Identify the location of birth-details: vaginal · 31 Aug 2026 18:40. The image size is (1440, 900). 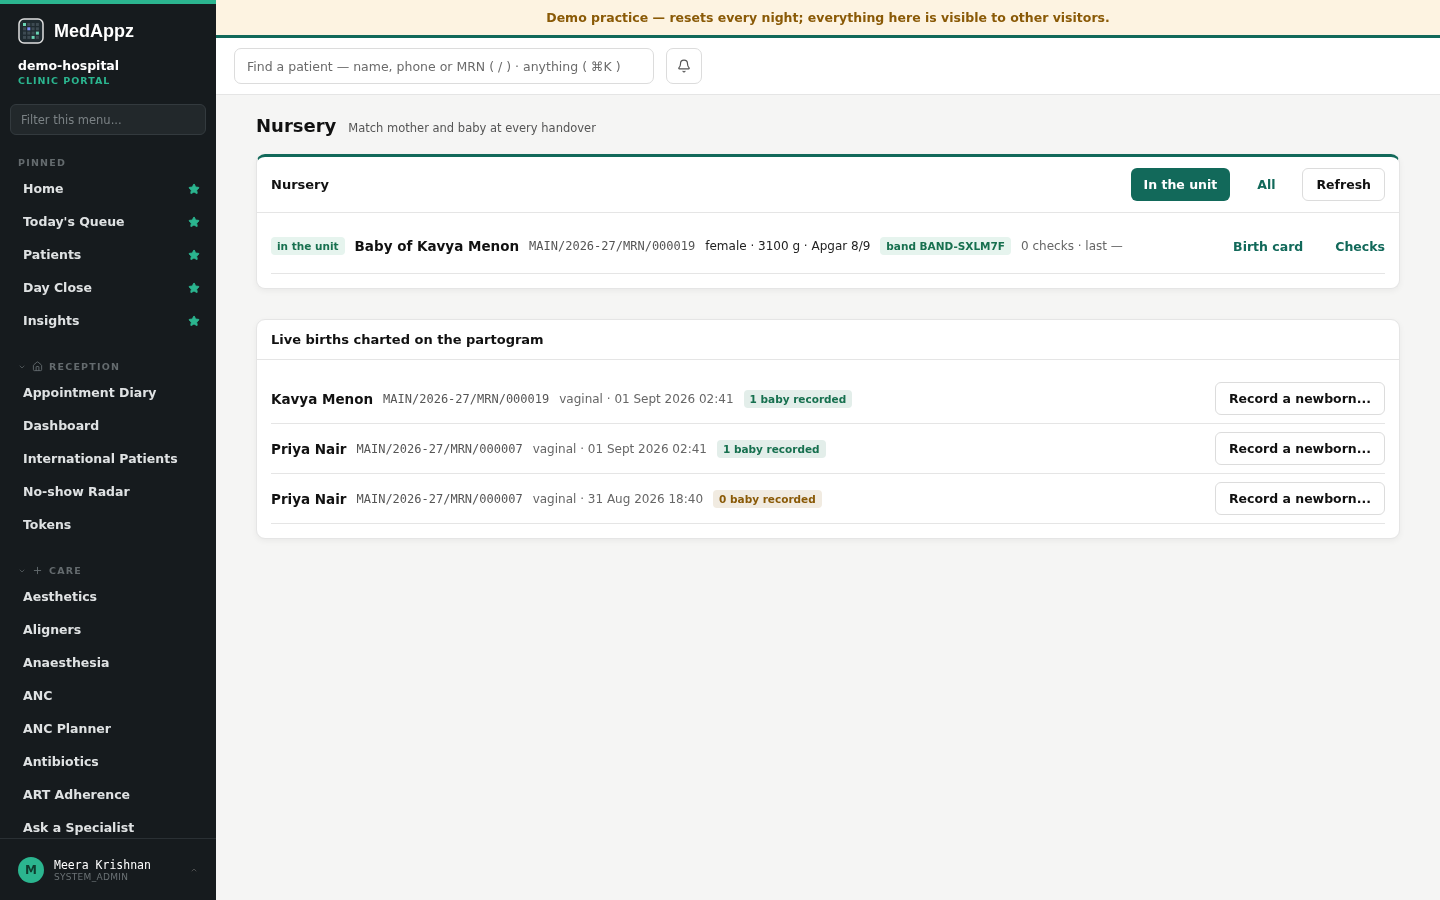
(618, 498).